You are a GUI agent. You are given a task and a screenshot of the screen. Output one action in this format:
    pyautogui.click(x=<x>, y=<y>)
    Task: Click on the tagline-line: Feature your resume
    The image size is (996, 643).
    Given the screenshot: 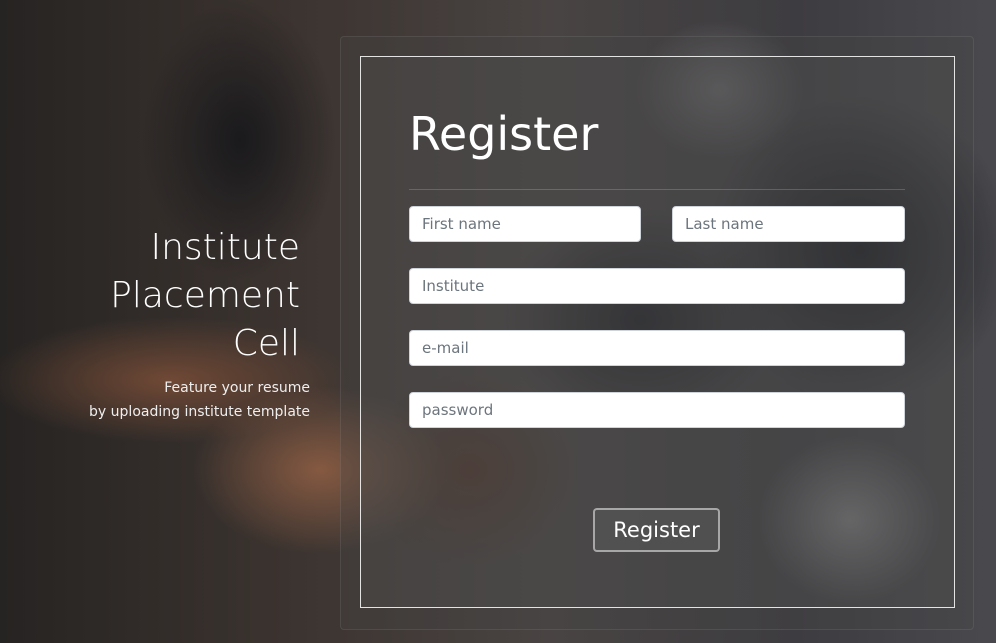 What is the action you would take?
    pyautogui.click(x=237, y=388)
    